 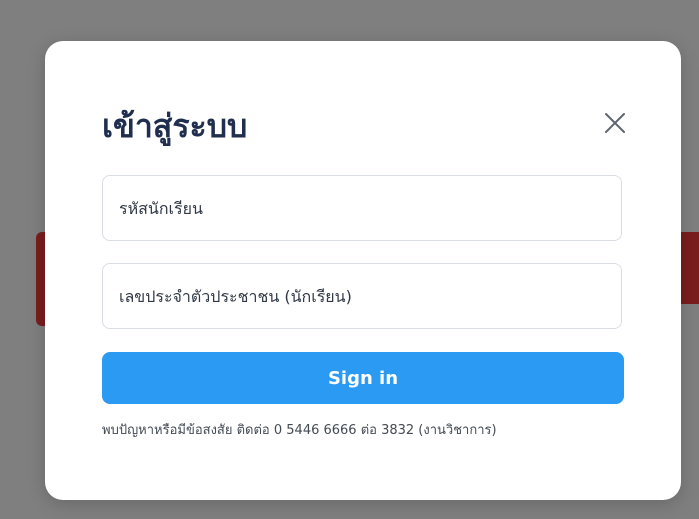 I want to click on sign-in-button: Sign in, so click(x=363, y=378).